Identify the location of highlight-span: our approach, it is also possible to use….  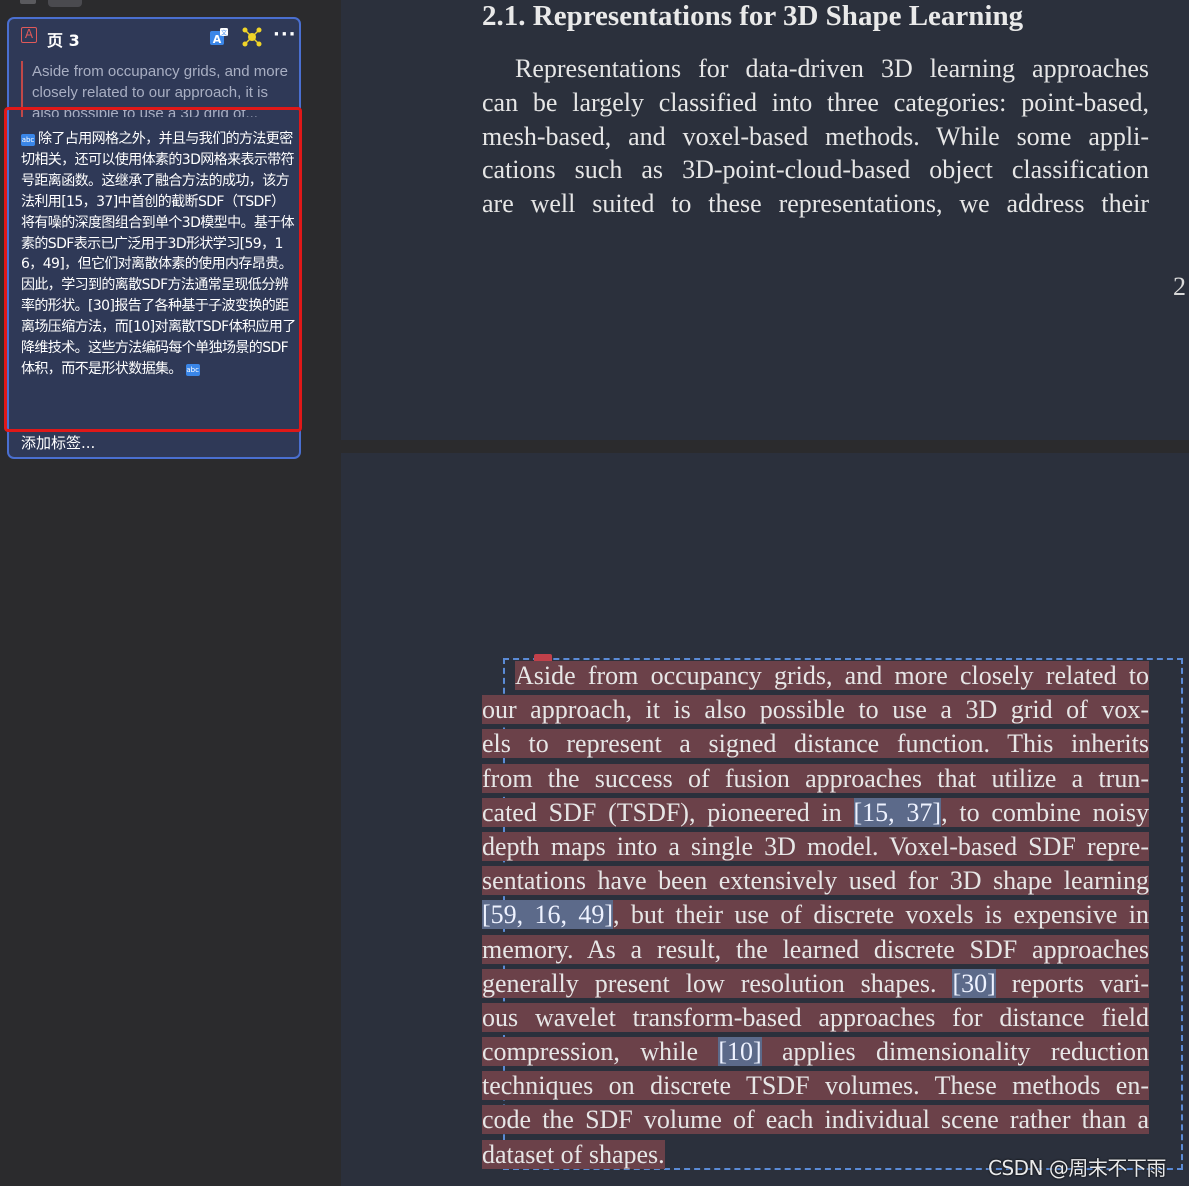
(815, 710).